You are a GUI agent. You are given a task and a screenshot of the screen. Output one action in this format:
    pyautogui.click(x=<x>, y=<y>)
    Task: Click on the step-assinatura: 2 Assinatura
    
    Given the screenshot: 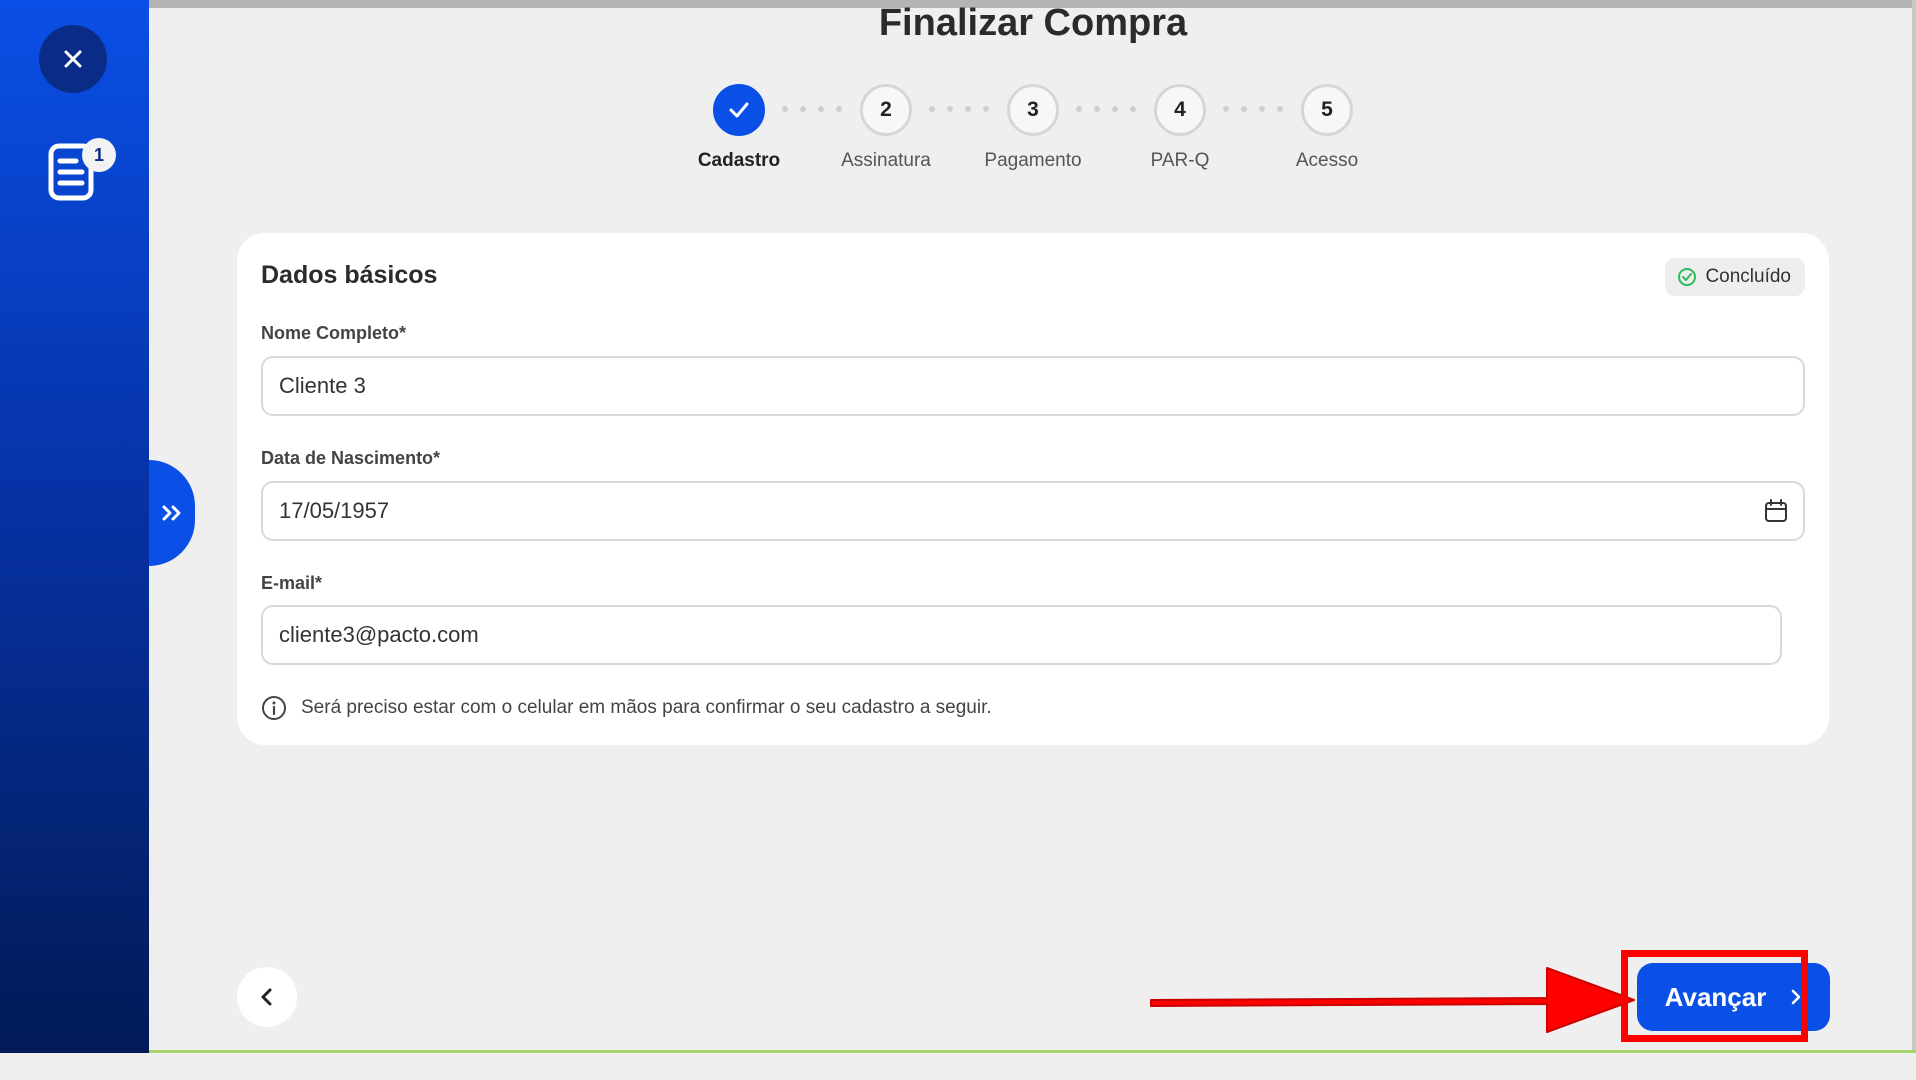 What is the action you would take?
    pyautogui.click(x=886, y=128)
    